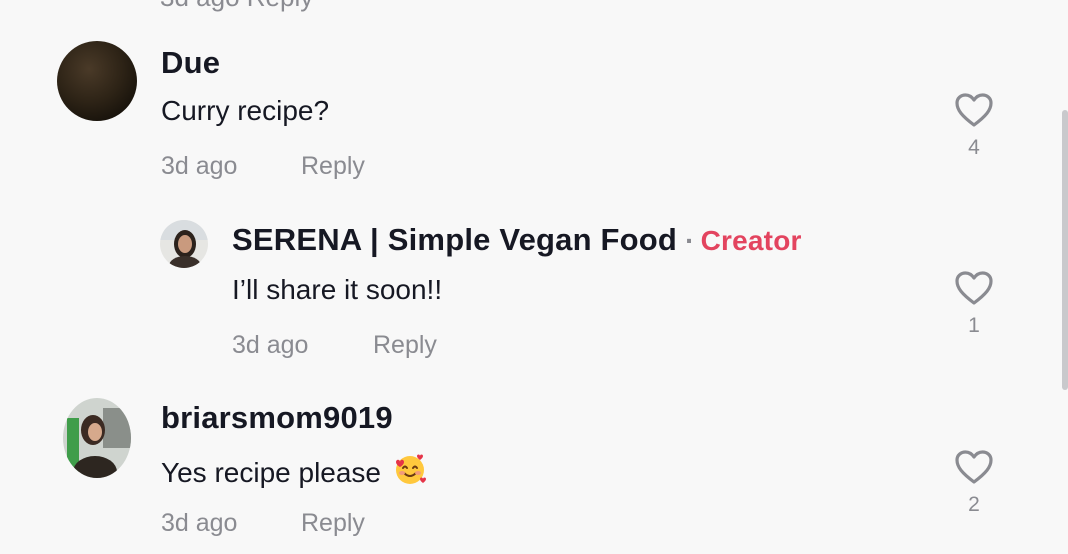 The width and height of the screenshot is (1068, 554). I want to click on comment-text: Yes recipe please, so click(294, 472).